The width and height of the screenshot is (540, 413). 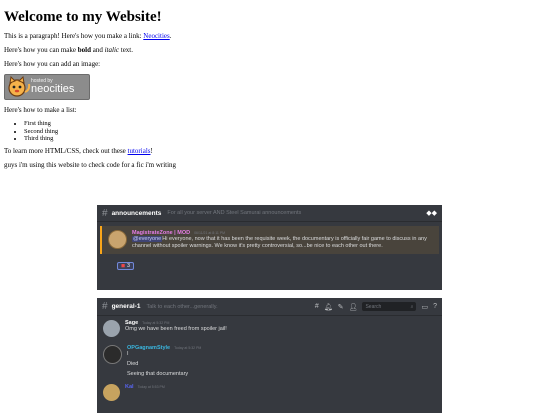 I want to click on message-text: Died, so click(x=133, y=364).